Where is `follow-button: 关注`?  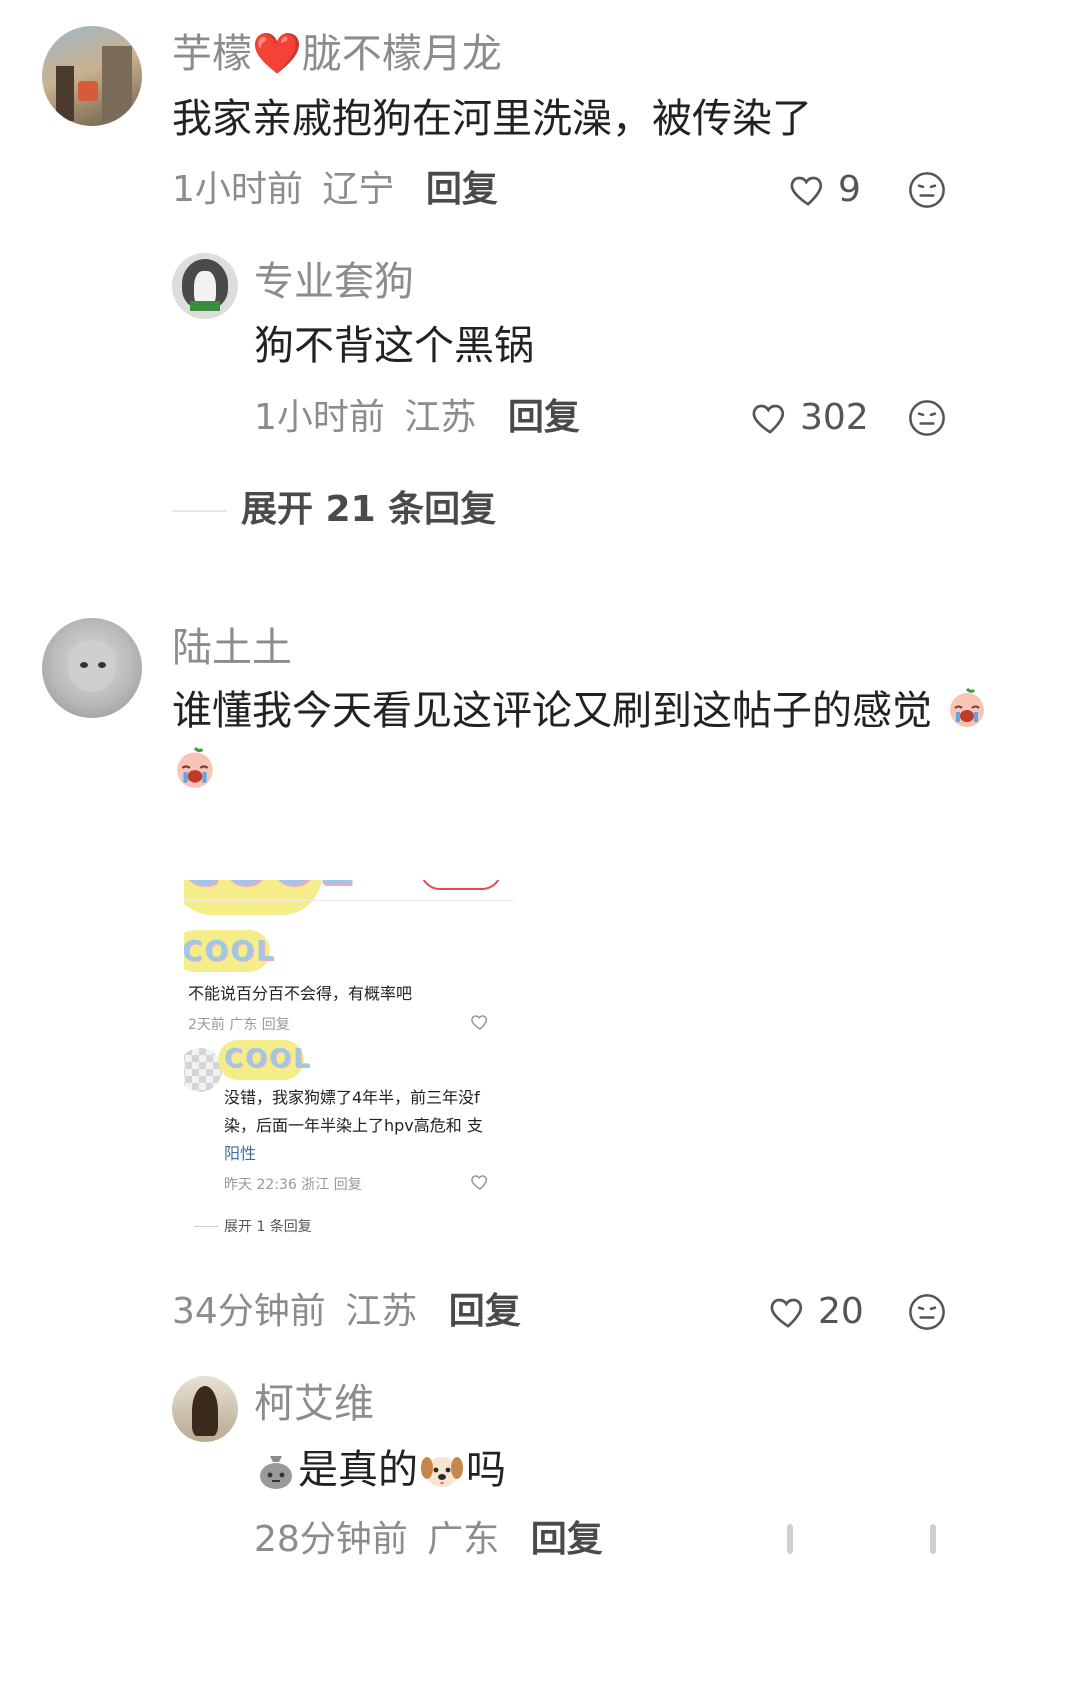
follow-button: 关注 is located at coordinates (461, 885).